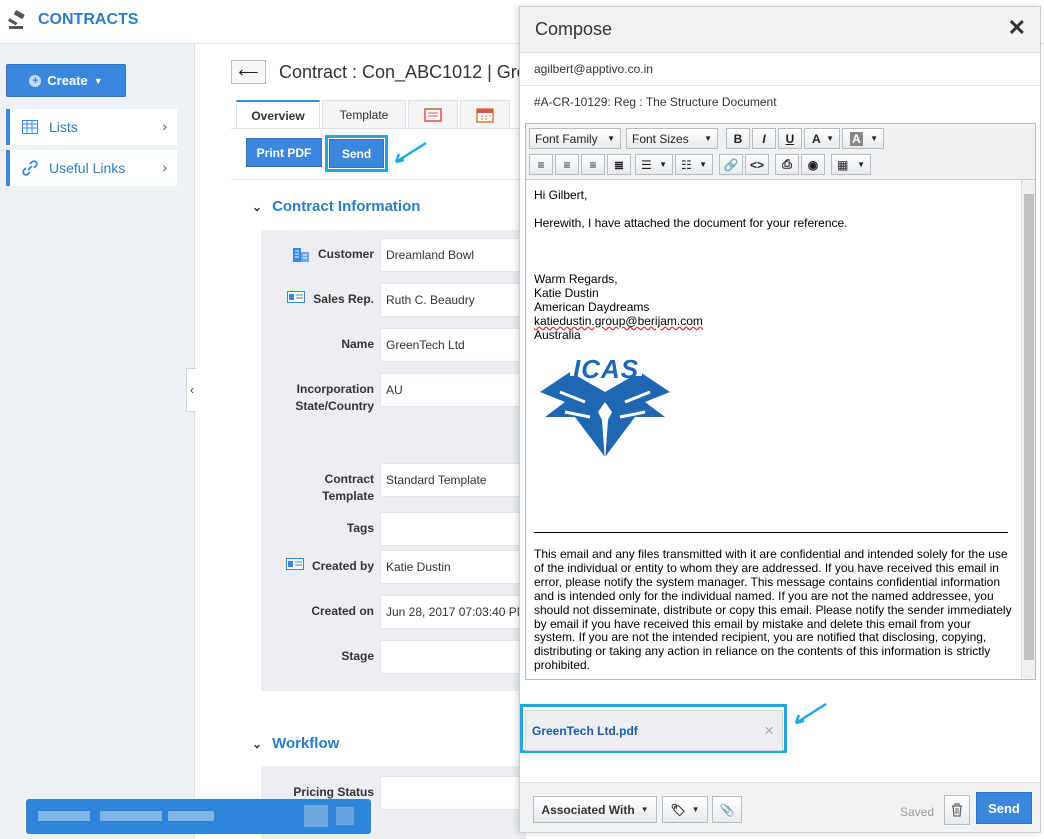 The width and height of the screenshot is (1044, 839). Describe the element at coordinates (453, 255) in the screenshot. I see `field-value: Dreamland Bowl` at that location.